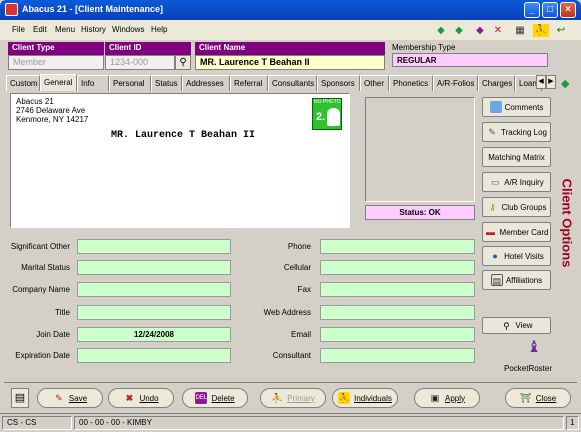 This screenshot has width=581, height=432. What do you see at coordinates (524, 280) in the screenshot?
I see `affiliations-label: Affiliations` at bounding box center [524, 280].